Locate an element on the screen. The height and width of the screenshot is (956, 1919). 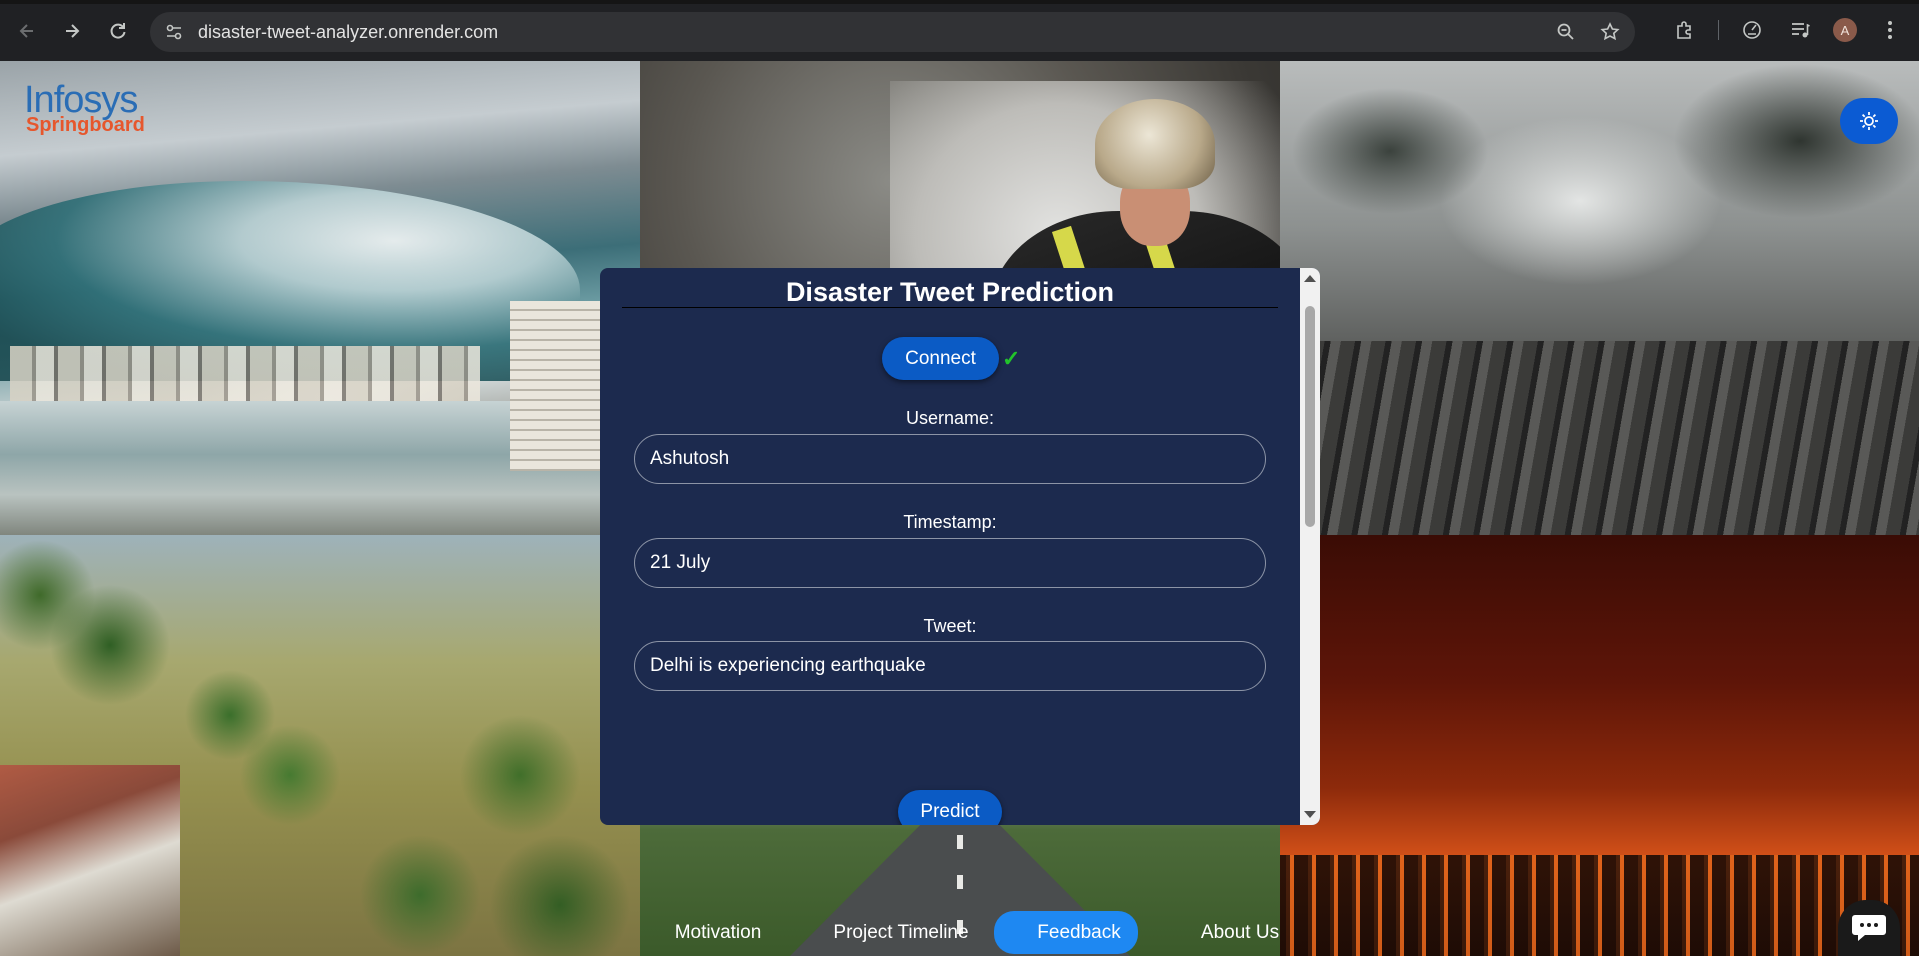
media-controls-button is located at coordinates (1800, 30).